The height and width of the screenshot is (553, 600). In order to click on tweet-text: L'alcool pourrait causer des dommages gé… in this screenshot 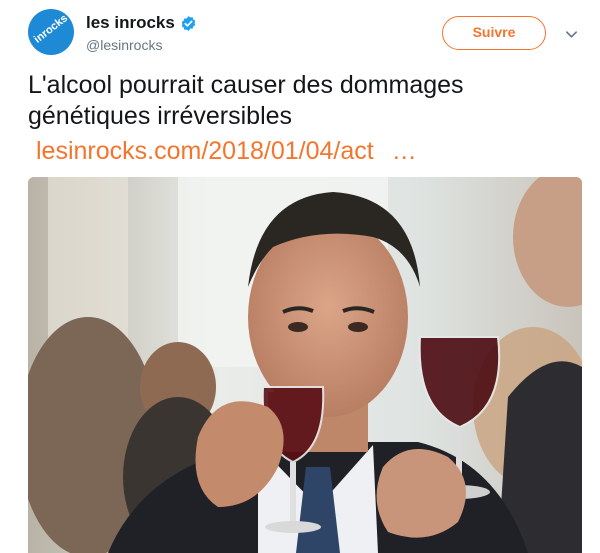, I will do `click(246, 100)`.